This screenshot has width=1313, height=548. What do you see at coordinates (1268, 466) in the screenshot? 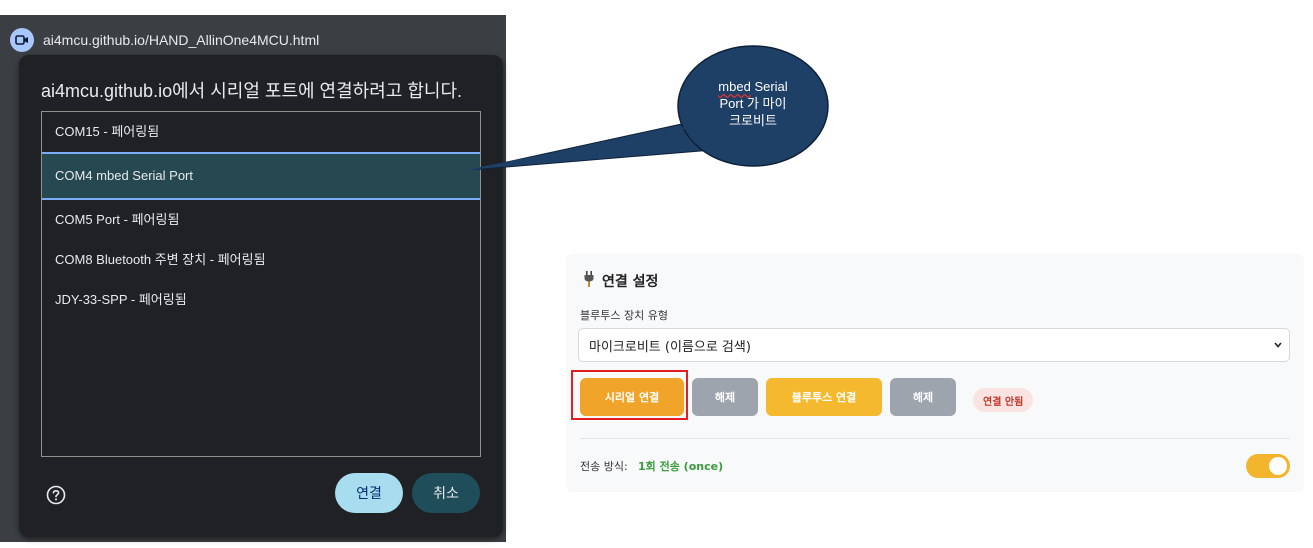
I see `tx-mode-toggle` at bounding box center [1268, 466].